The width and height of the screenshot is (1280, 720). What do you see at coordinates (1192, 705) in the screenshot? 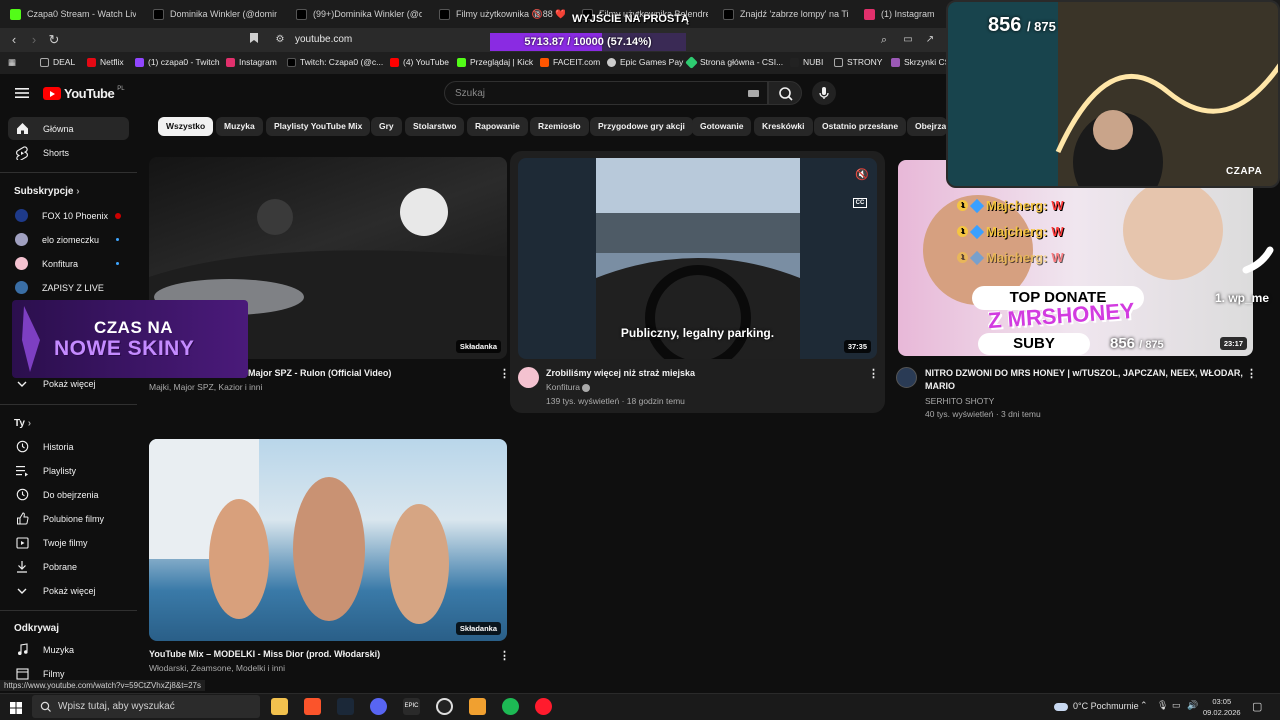
I see `volume-icon: 🔊` at bounding box center [1192, 705].